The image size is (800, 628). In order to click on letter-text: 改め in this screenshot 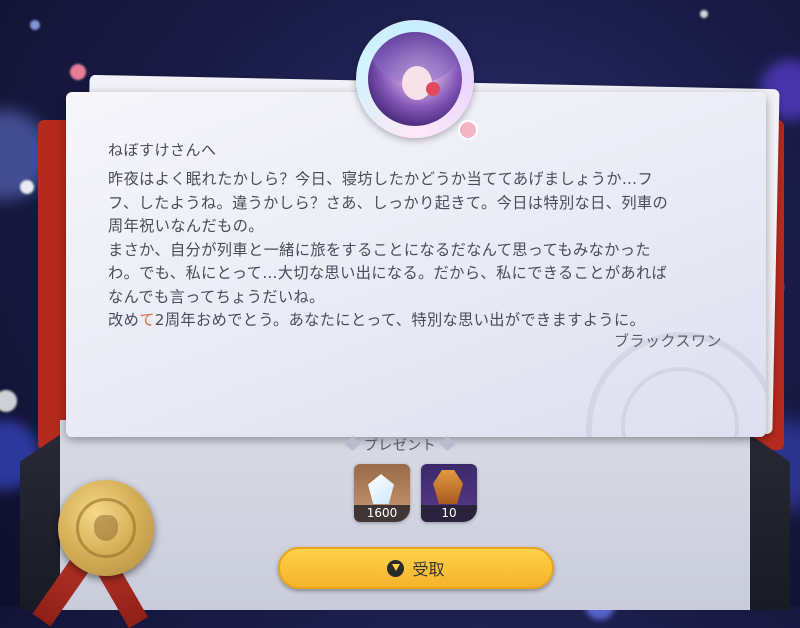, I will do `click(124, 320)`.